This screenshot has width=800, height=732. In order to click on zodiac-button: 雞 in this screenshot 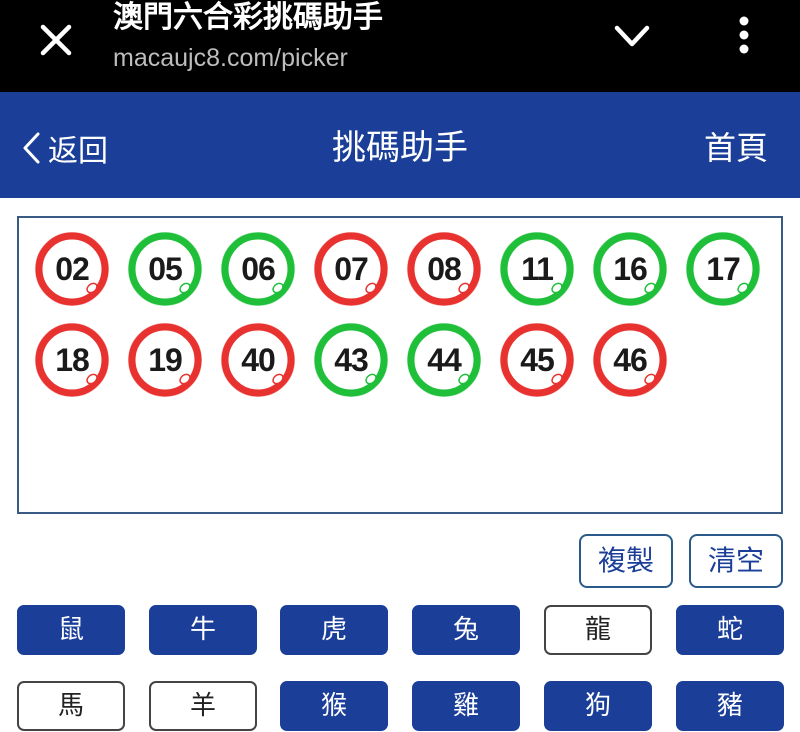, I will do `click(466, 706)`.